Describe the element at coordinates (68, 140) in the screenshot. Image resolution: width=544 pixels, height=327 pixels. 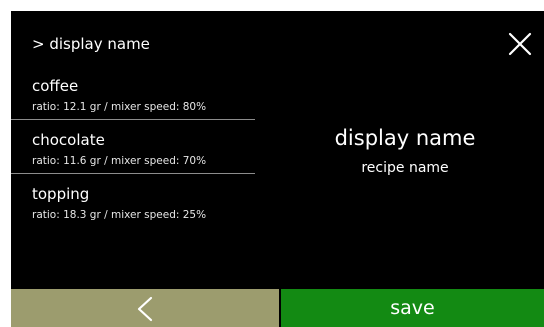
I see `ingredient-name: chocolate` at that location.